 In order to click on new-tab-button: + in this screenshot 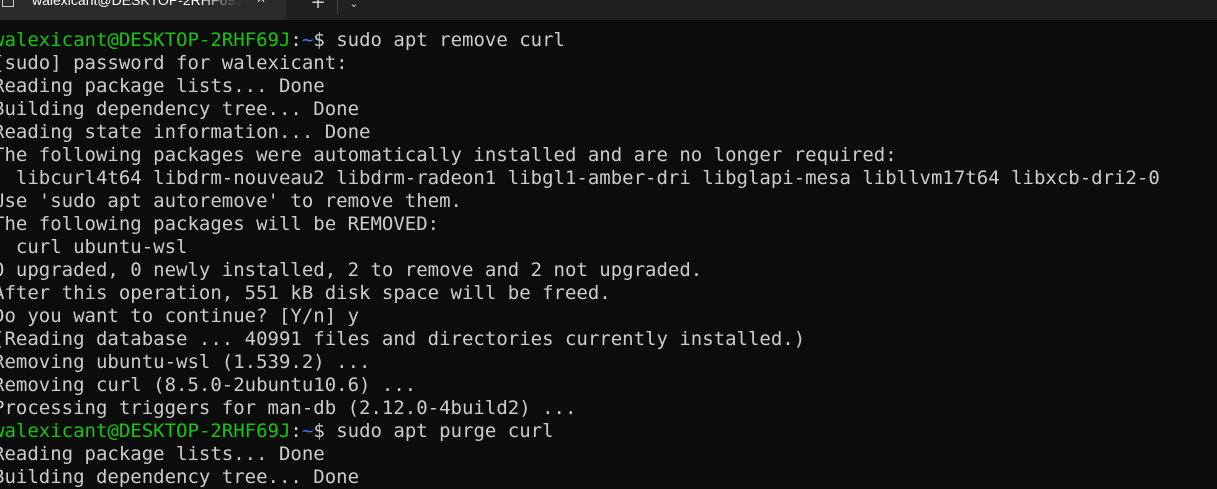, I will do `click(318, 9)`.